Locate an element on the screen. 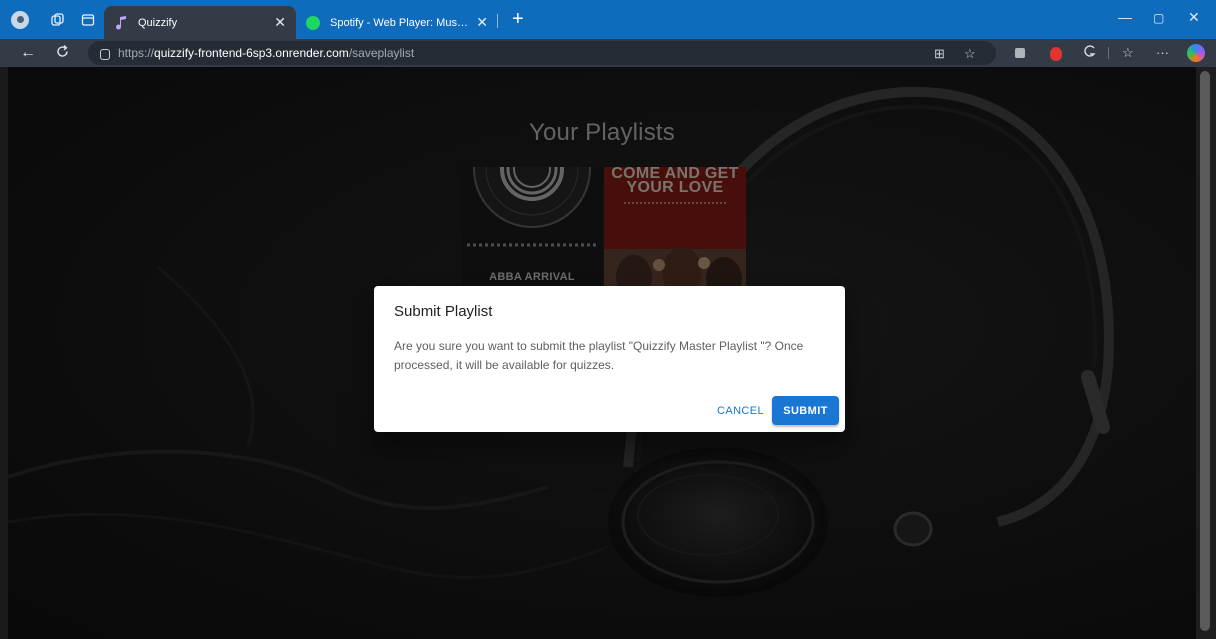 This screenshot has height=639, width=1216. back-icon: ← is located at coordinates (28, 53).